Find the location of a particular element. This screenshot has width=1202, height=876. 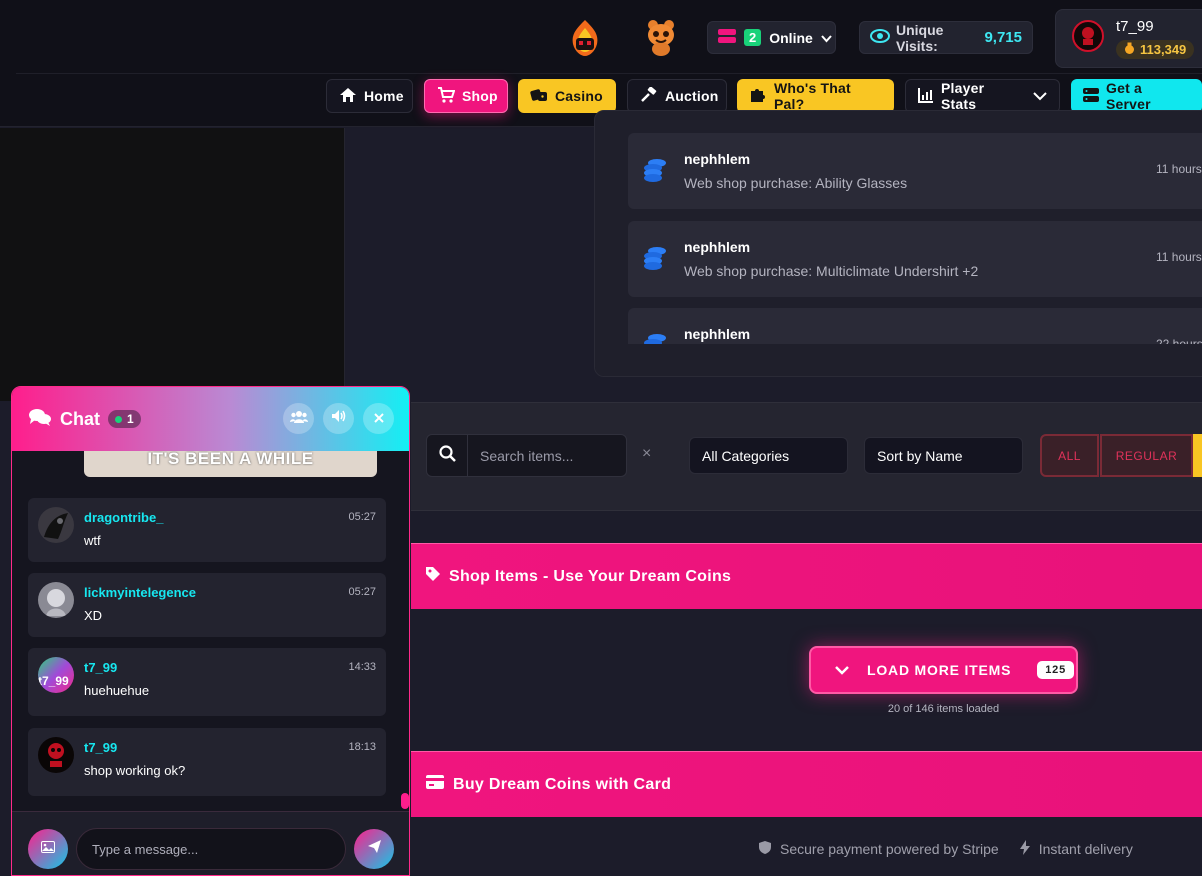

meme-caption: IT'S BEEN A WHILE is located at coordinates (230, 458).